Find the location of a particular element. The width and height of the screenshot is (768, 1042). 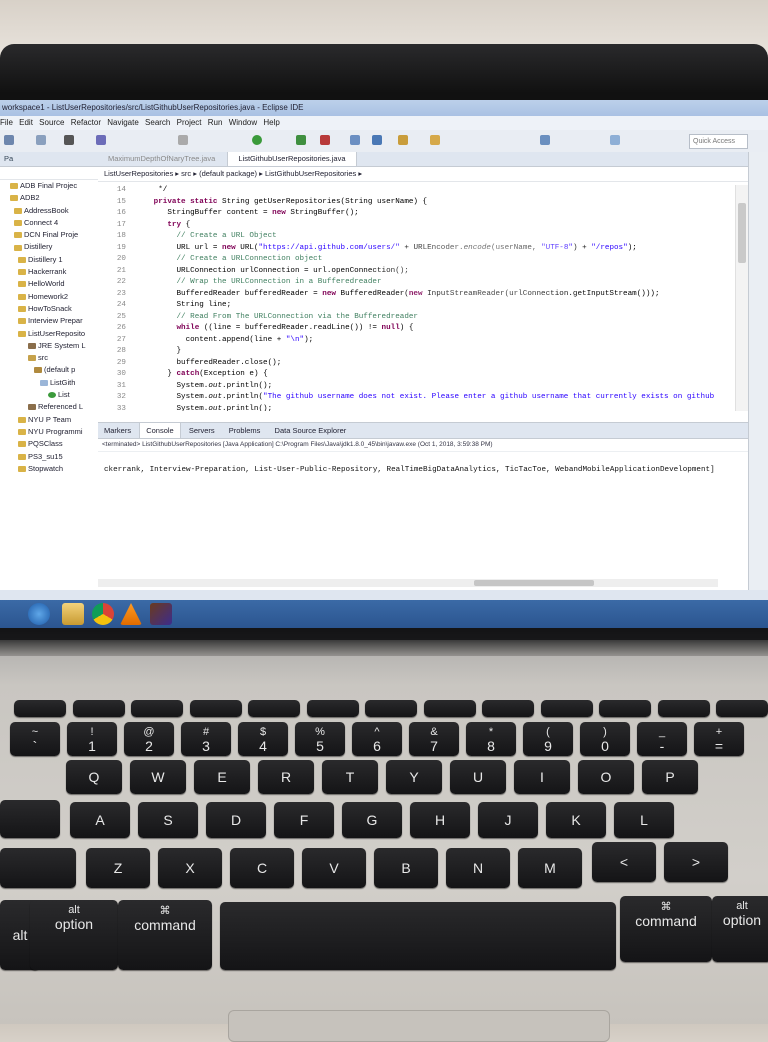

tree-item: Referenced L is located at coordinates (49, 407).